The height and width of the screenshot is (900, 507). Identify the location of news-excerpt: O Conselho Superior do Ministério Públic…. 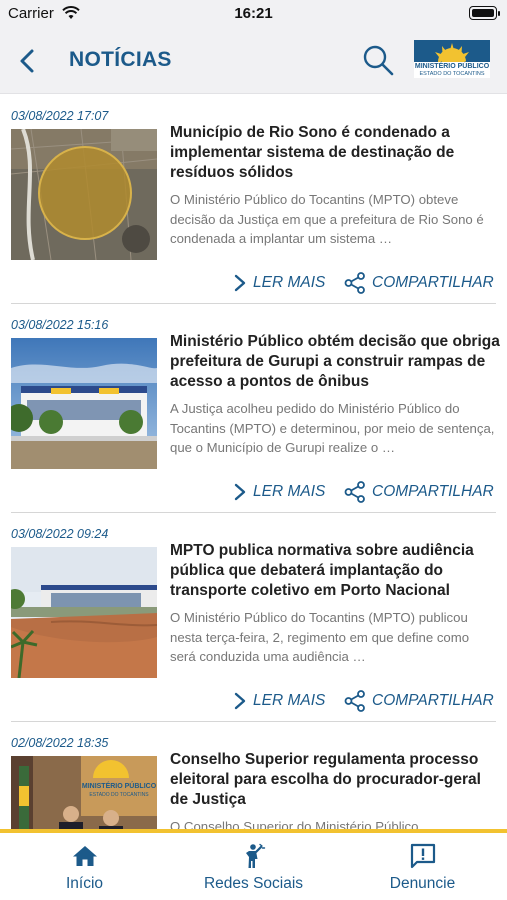
(294, 824).